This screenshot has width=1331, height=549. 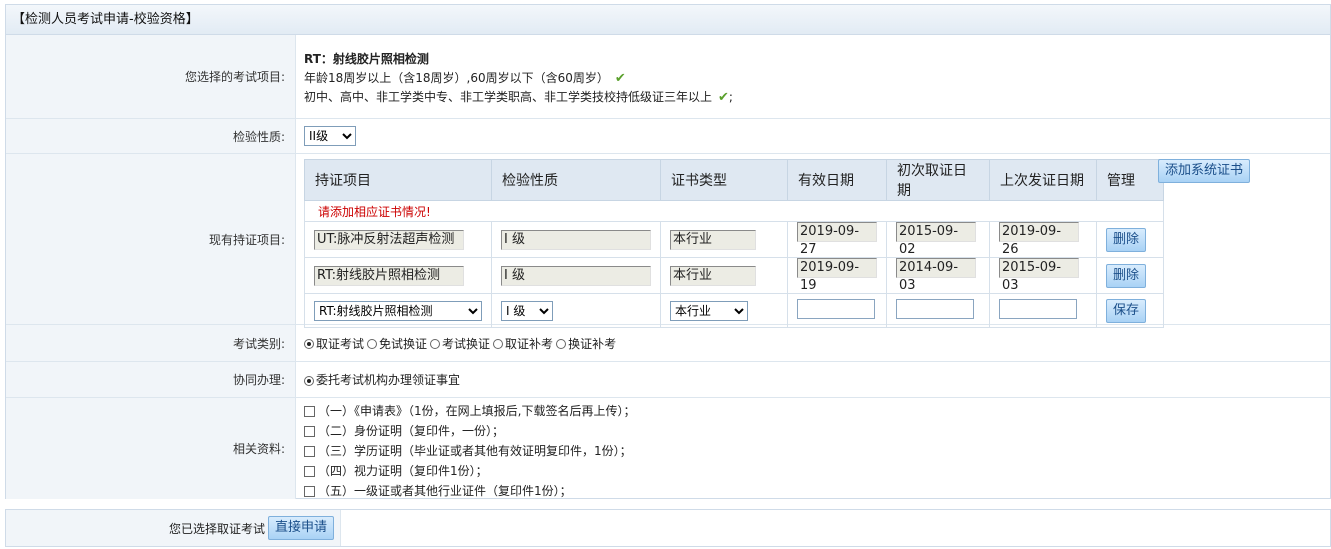 I want to click on material-item: （五）一级证或者其他行业证件（复印件1份）；, so click(x=817, y=491).